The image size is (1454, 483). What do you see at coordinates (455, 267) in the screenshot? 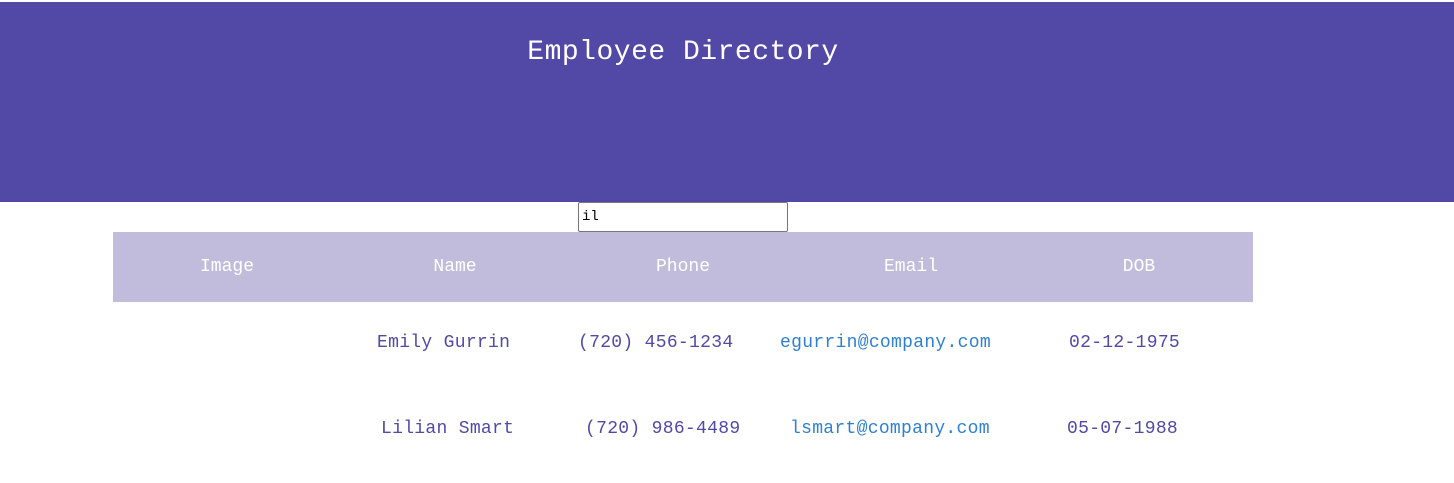
I see `column-header-name: Name` at bounding box center [455, 267].